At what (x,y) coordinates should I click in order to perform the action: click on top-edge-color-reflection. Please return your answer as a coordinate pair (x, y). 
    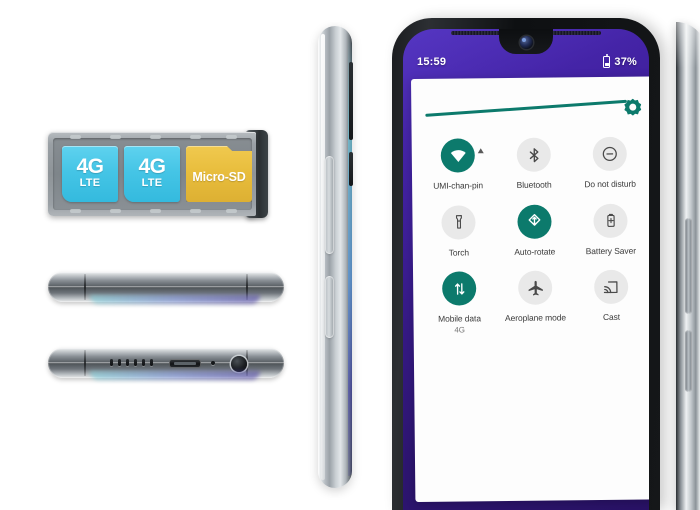
    Looking at the image, I should click on (175, 299).